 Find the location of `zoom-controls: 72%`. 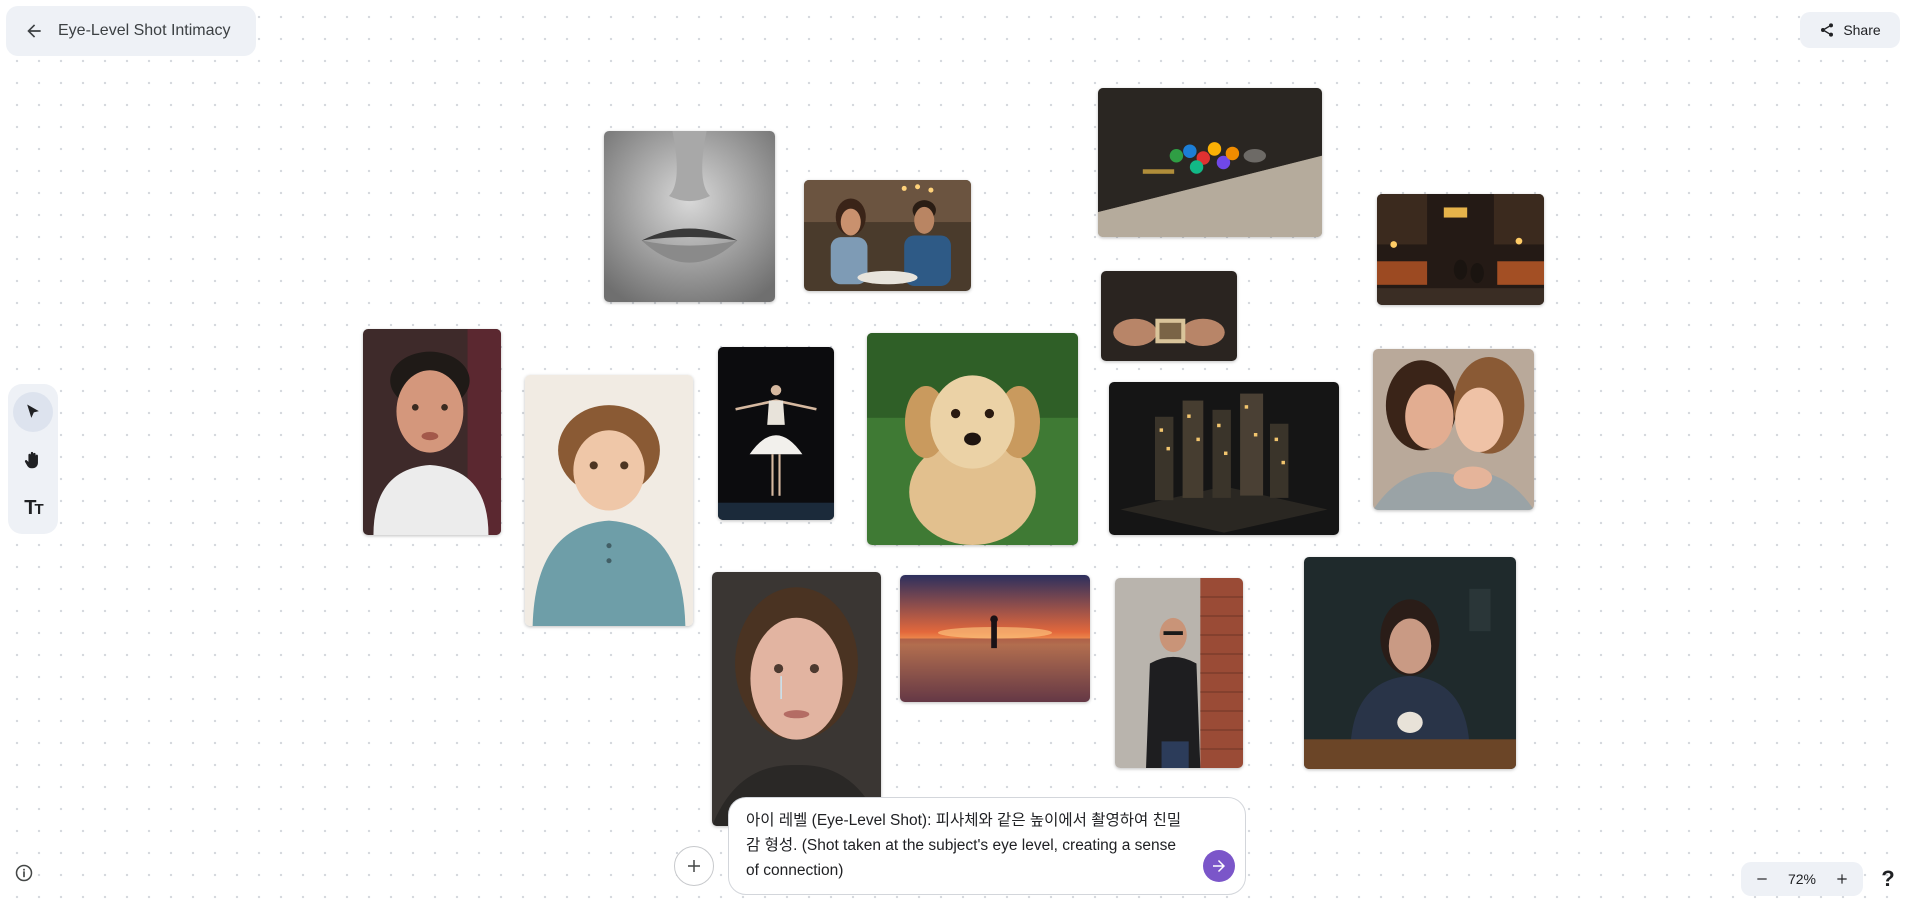

zoom-controls: 72% is located at coordinates (1802, 879).